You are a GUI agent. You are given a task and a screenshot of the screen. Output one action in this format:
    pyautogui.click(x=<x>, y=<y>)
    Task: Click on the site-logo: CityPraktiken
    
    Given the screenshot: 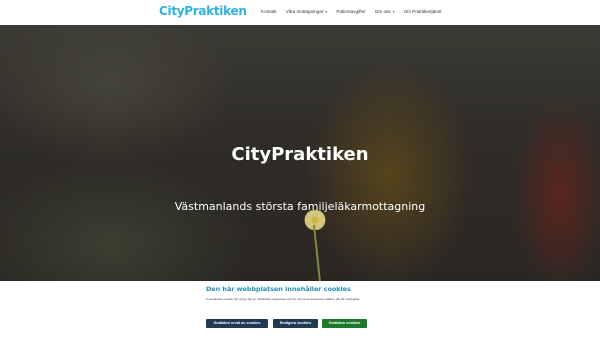 What is the action you would take?
    pyautogui.click(x=203, y=11)
    